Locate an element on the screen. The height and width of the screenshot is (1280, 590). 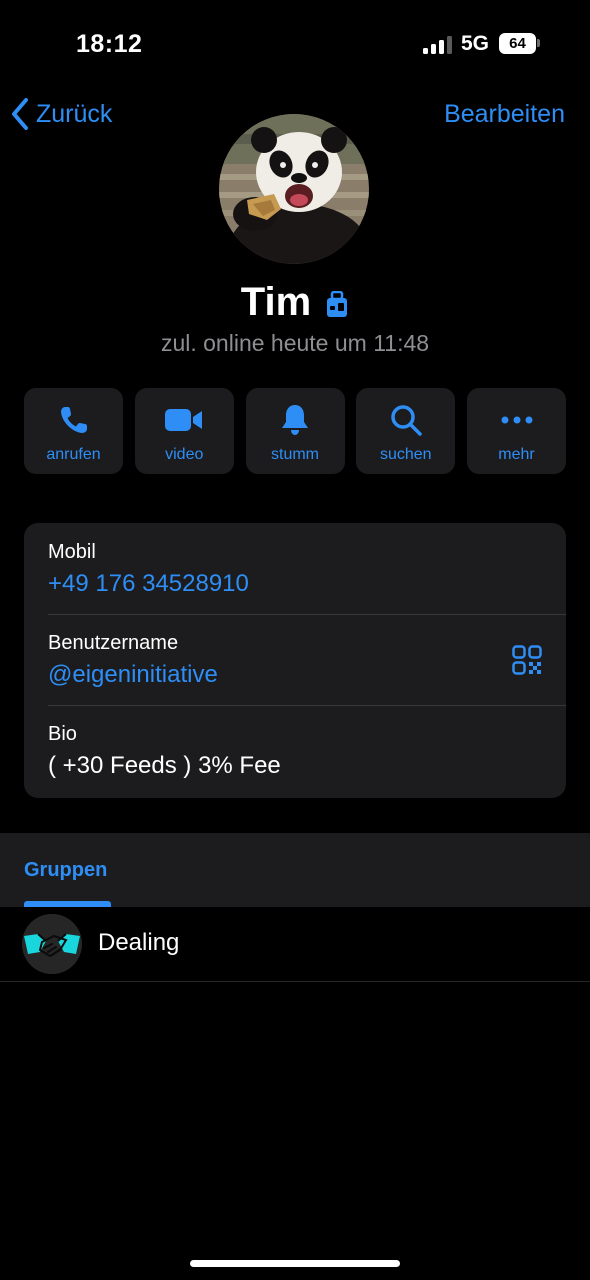
signal-strength-icon is located at coordinates (438, 45).